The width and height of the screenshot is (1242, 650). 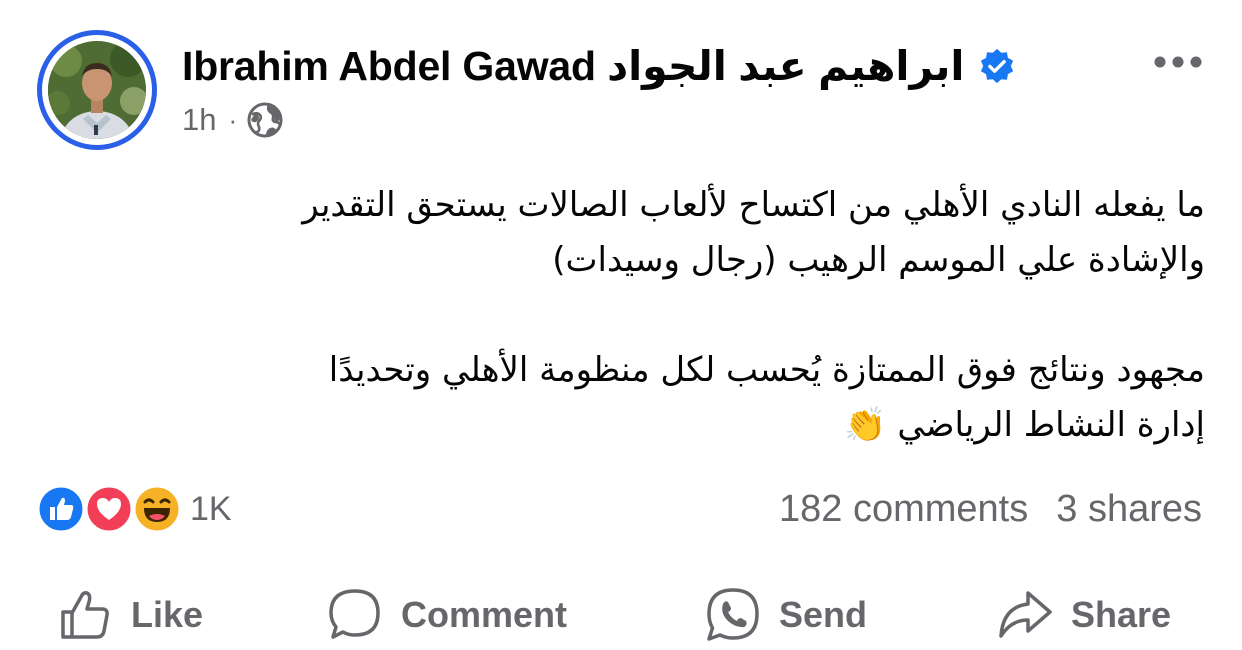 What do you see at coordinates (85, 615) in the screenshot?
I see `thumbs-up-icon` at bounding box center [85, 615].